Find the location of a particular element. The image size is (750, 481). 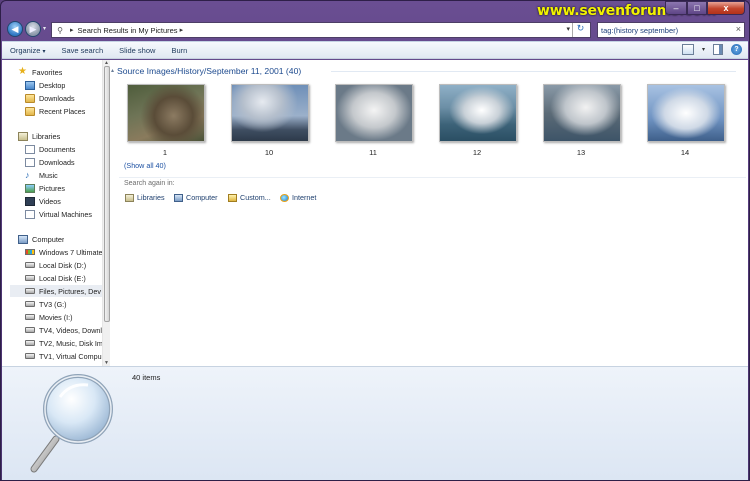

sidebar-item-drive-tv4: TV4, Videos, Downl is located at coordinates (63, 330).